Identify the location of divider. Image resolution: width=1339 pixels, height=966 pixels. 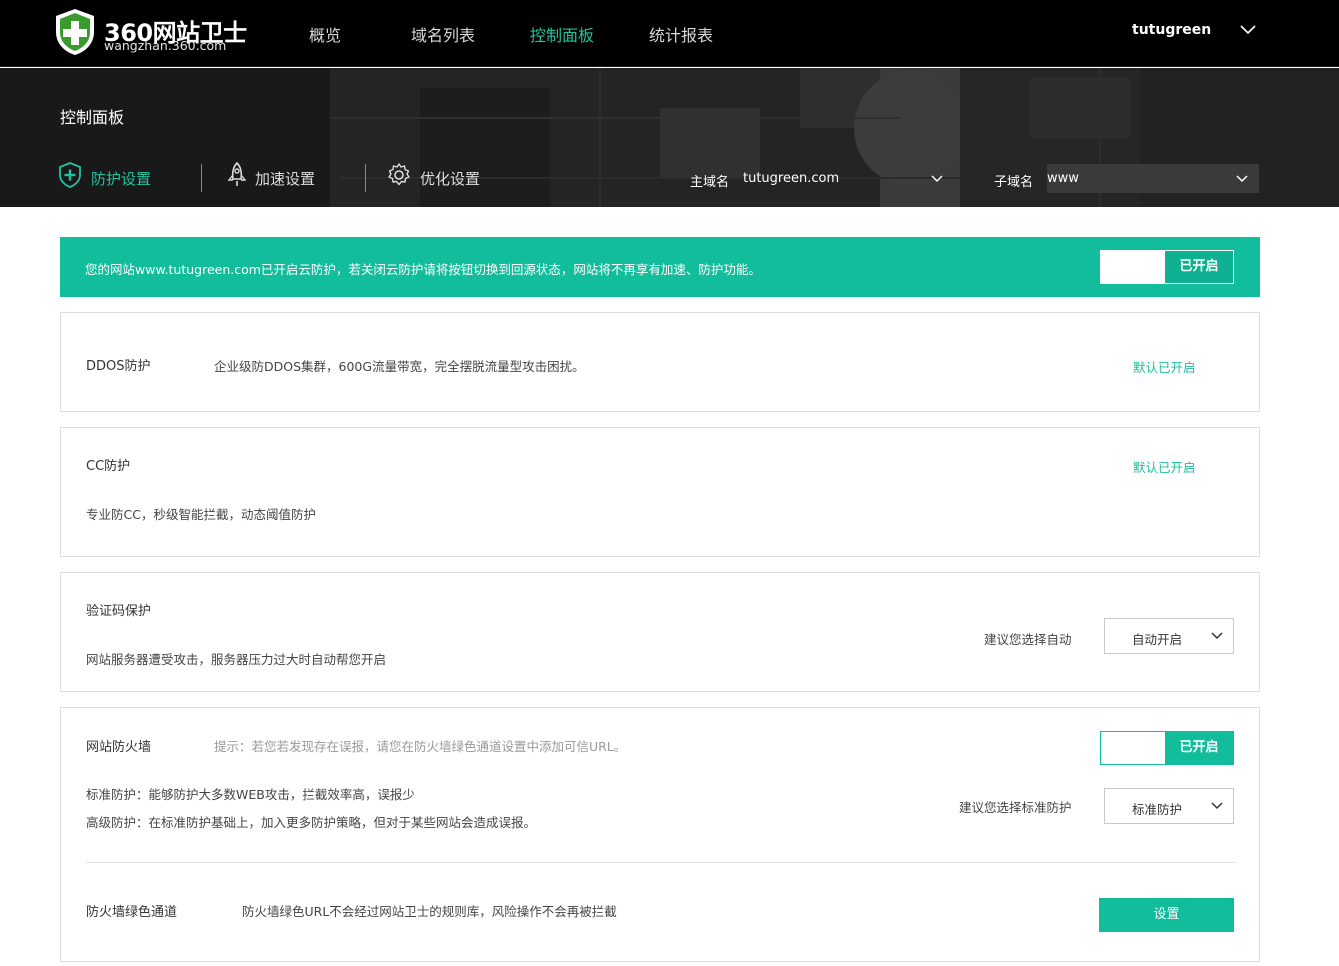
(661, 862).